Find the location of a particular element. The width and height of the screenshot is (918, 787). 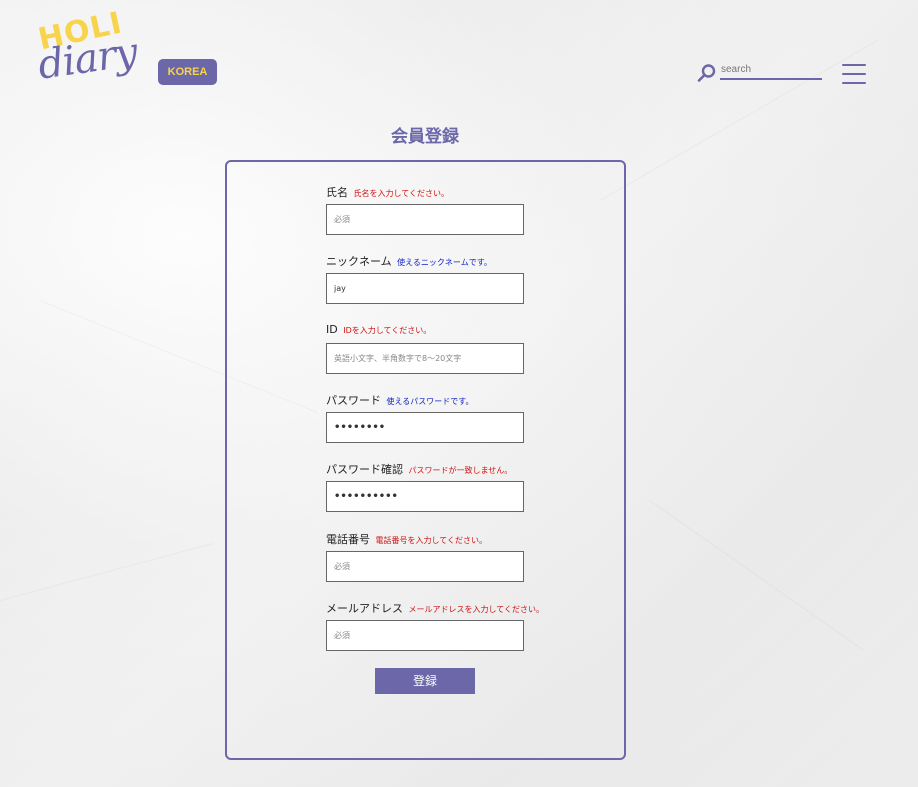

page-title: 会員登録 is located at coordinates (425, 137).